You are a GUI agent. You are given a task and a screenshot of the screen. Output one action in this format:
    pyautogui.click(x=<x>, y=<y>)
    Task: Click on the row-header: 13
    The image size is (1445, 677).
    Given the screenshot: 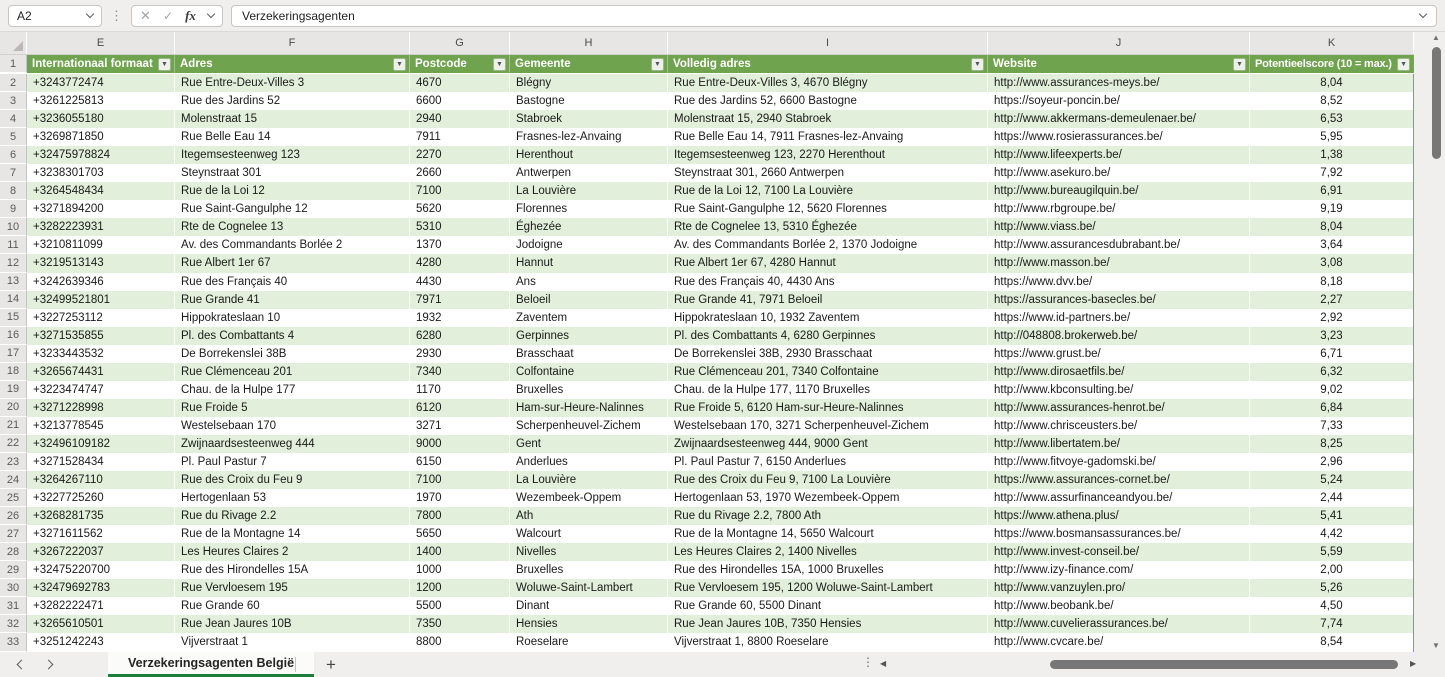 What is the action you would take?
    pyautogui.click(x=13, y=281)
    